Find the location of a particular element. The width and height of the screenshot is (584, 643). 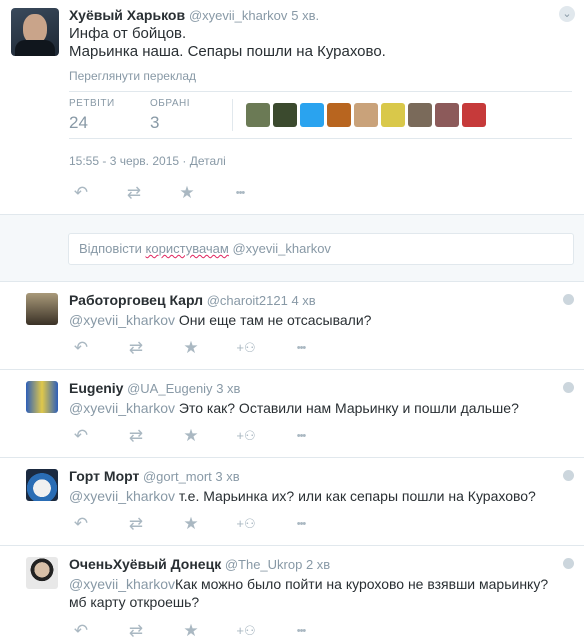

tweet-time: 5 хв. is located at coordinates (305, 15).